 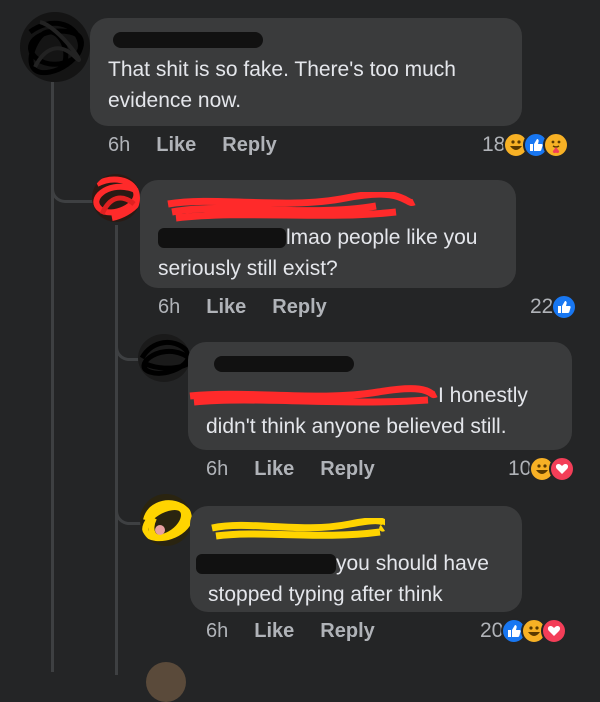 What do you see at coordinates (524, 631) in the screenshot?
I see `reaction-summary: 20` at bounding box center [524, 631].